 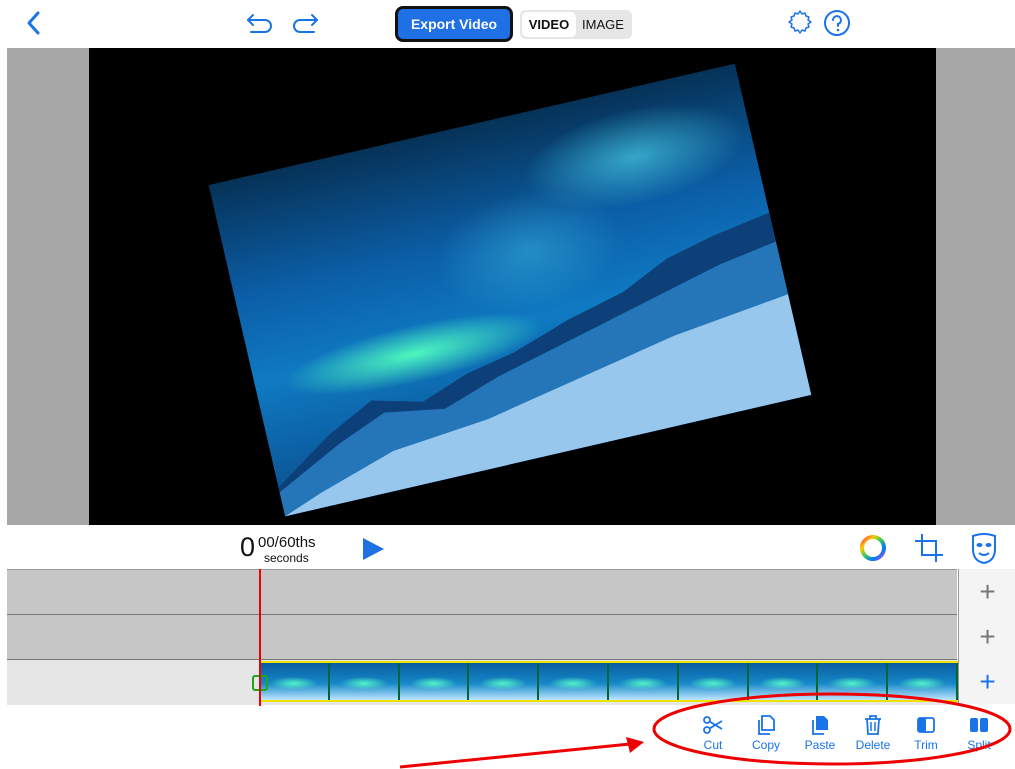 What do you see at coordinates (984, 548) in the screenshot?
I see `mask-icon` at bounding box center [984, 548].